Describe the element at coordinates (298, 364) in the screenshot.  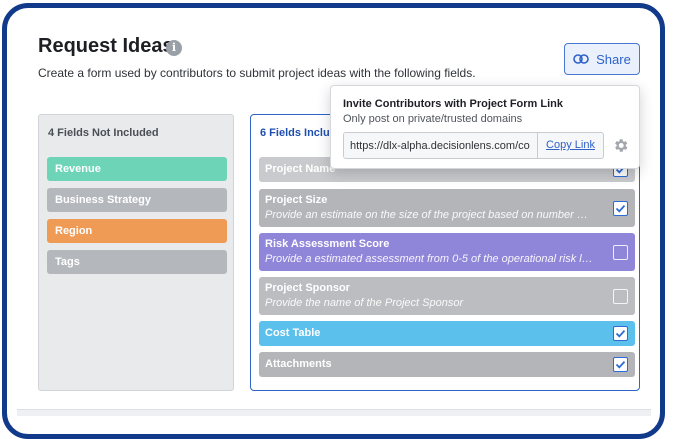
I see `field-title: Attachments` at that location.